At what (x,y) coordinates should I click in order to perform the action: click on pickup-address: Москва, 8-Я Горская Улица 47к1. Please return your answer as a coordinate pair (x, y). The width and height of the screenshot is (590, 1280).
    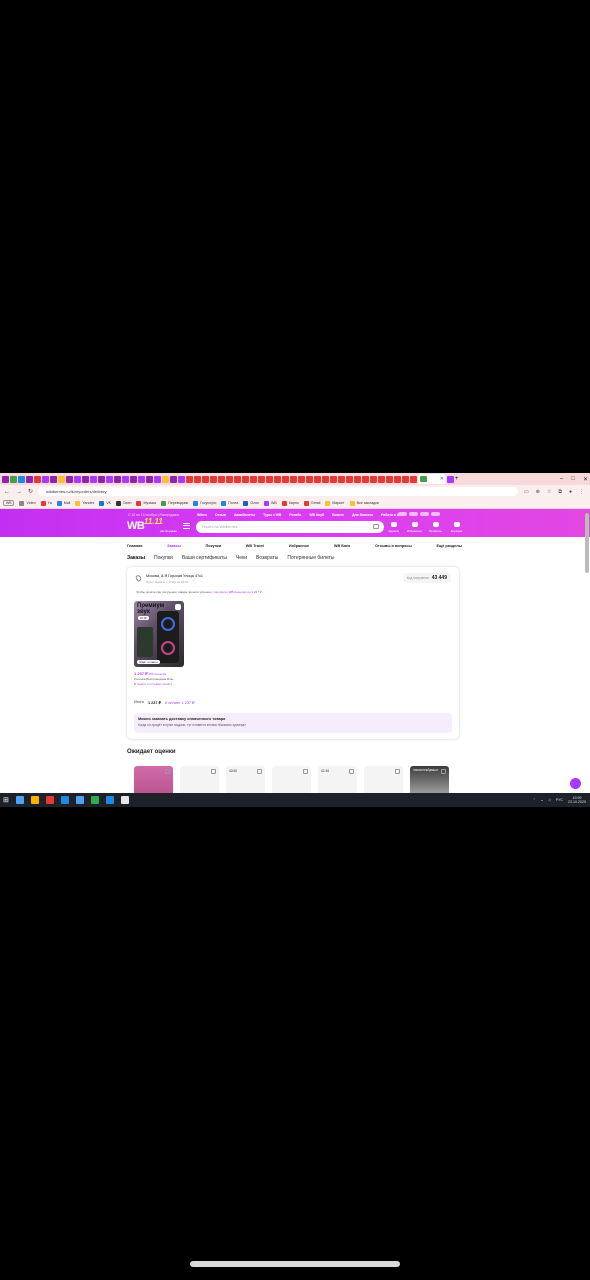
    Looking at the image, I should click on (174, 576).